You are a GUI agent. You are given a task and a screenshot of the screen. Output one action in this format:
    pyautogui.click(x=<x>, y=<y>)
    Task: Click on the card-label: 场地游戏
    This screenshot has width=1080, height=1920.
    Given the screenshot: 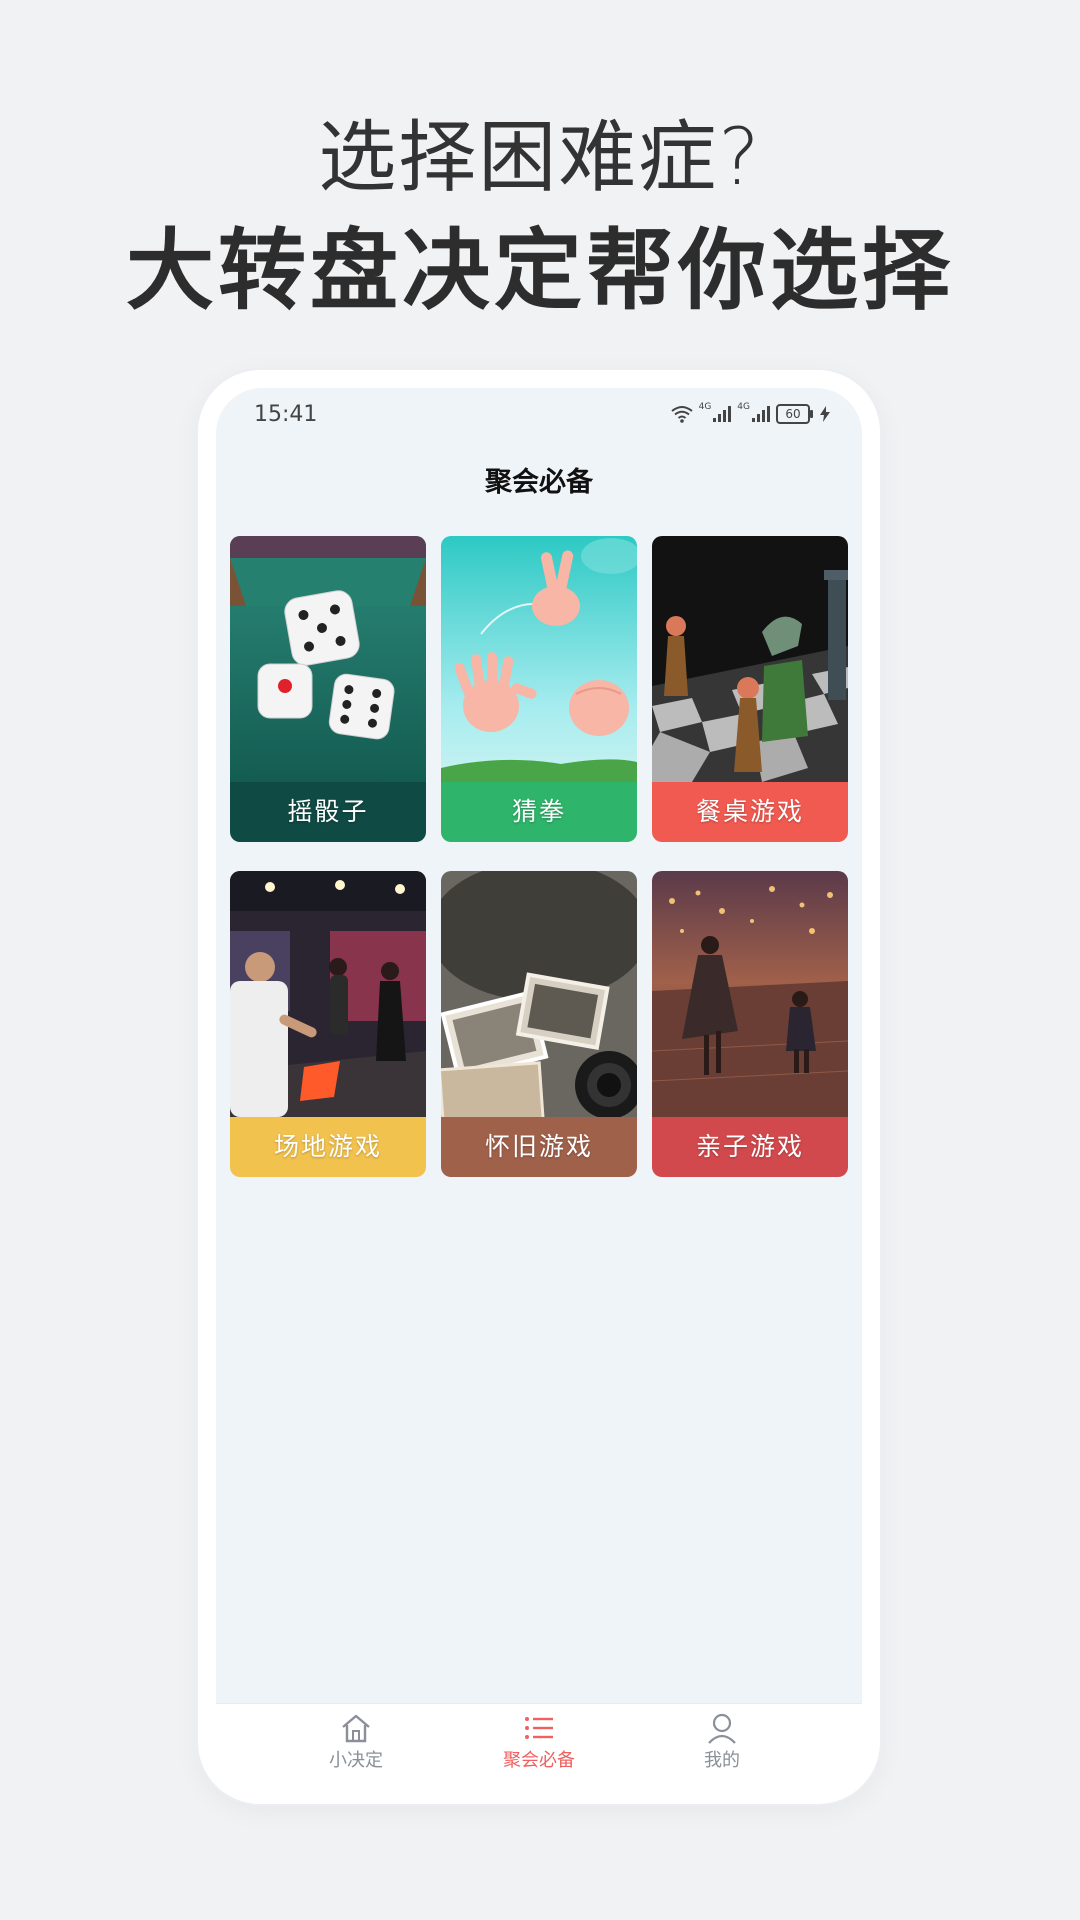 What is the action you would take?
    pyautogui.click(x=328, y=1147)
    